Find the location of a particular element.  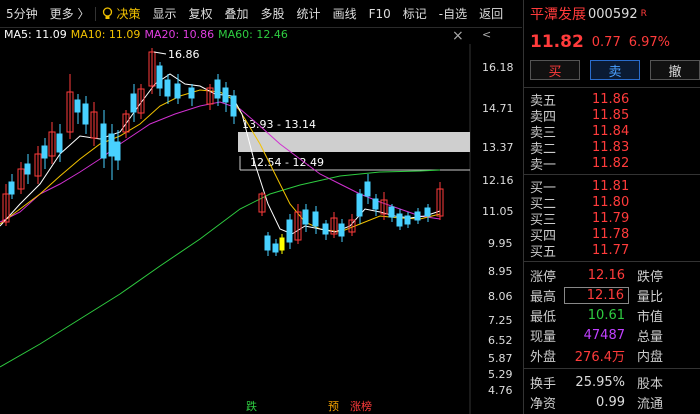

trade-buttons: 买 卖 撤 is located at coordinates (612, 70).